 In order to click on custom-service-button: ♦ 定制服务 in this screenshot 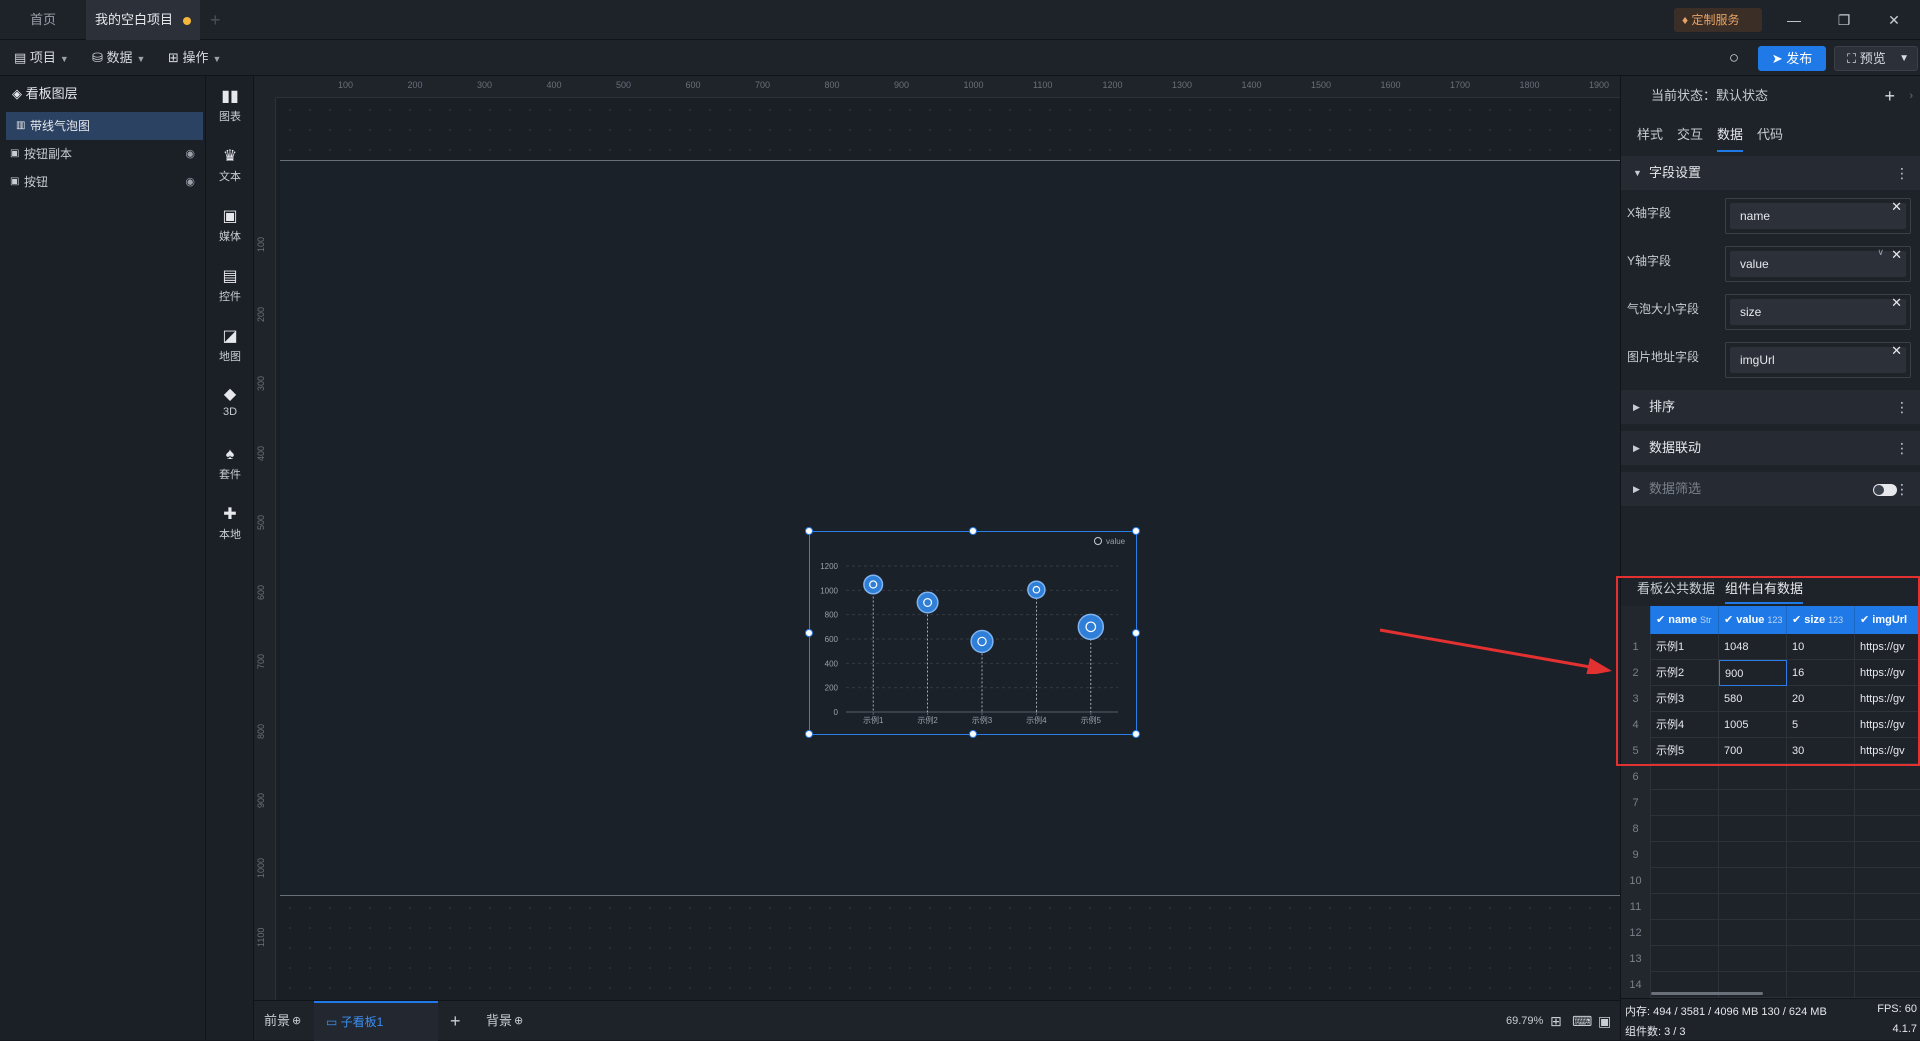, I will do `click(1718, 20)`.